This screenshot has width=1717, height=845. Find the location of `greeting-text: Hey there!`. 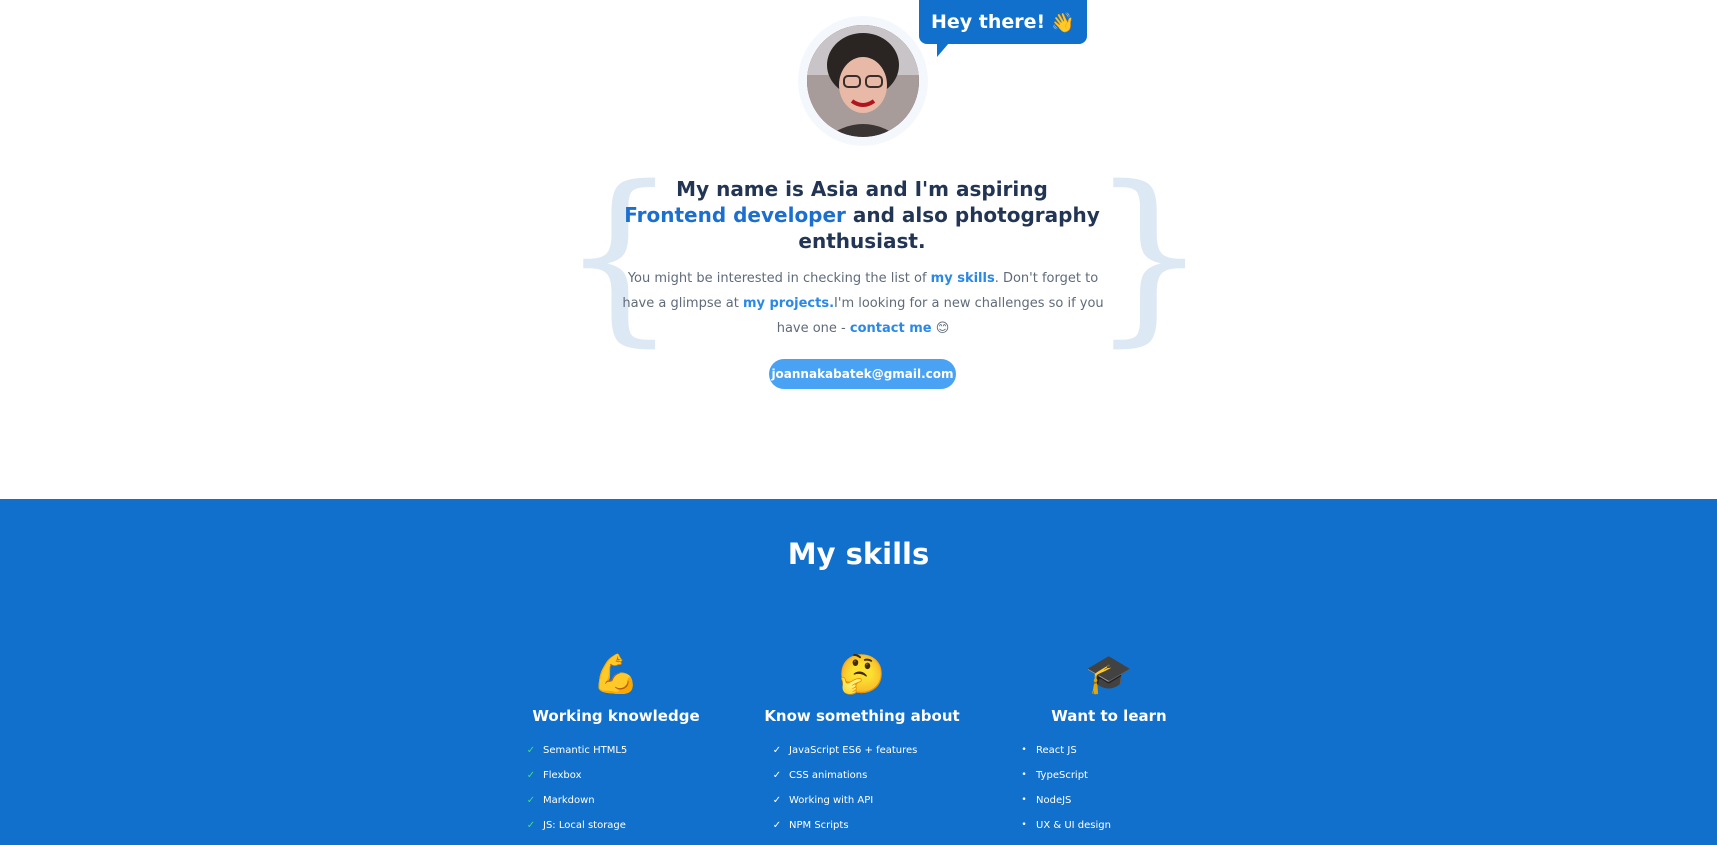

greeting-text: Hey there! is located at coordinates (988, 22).